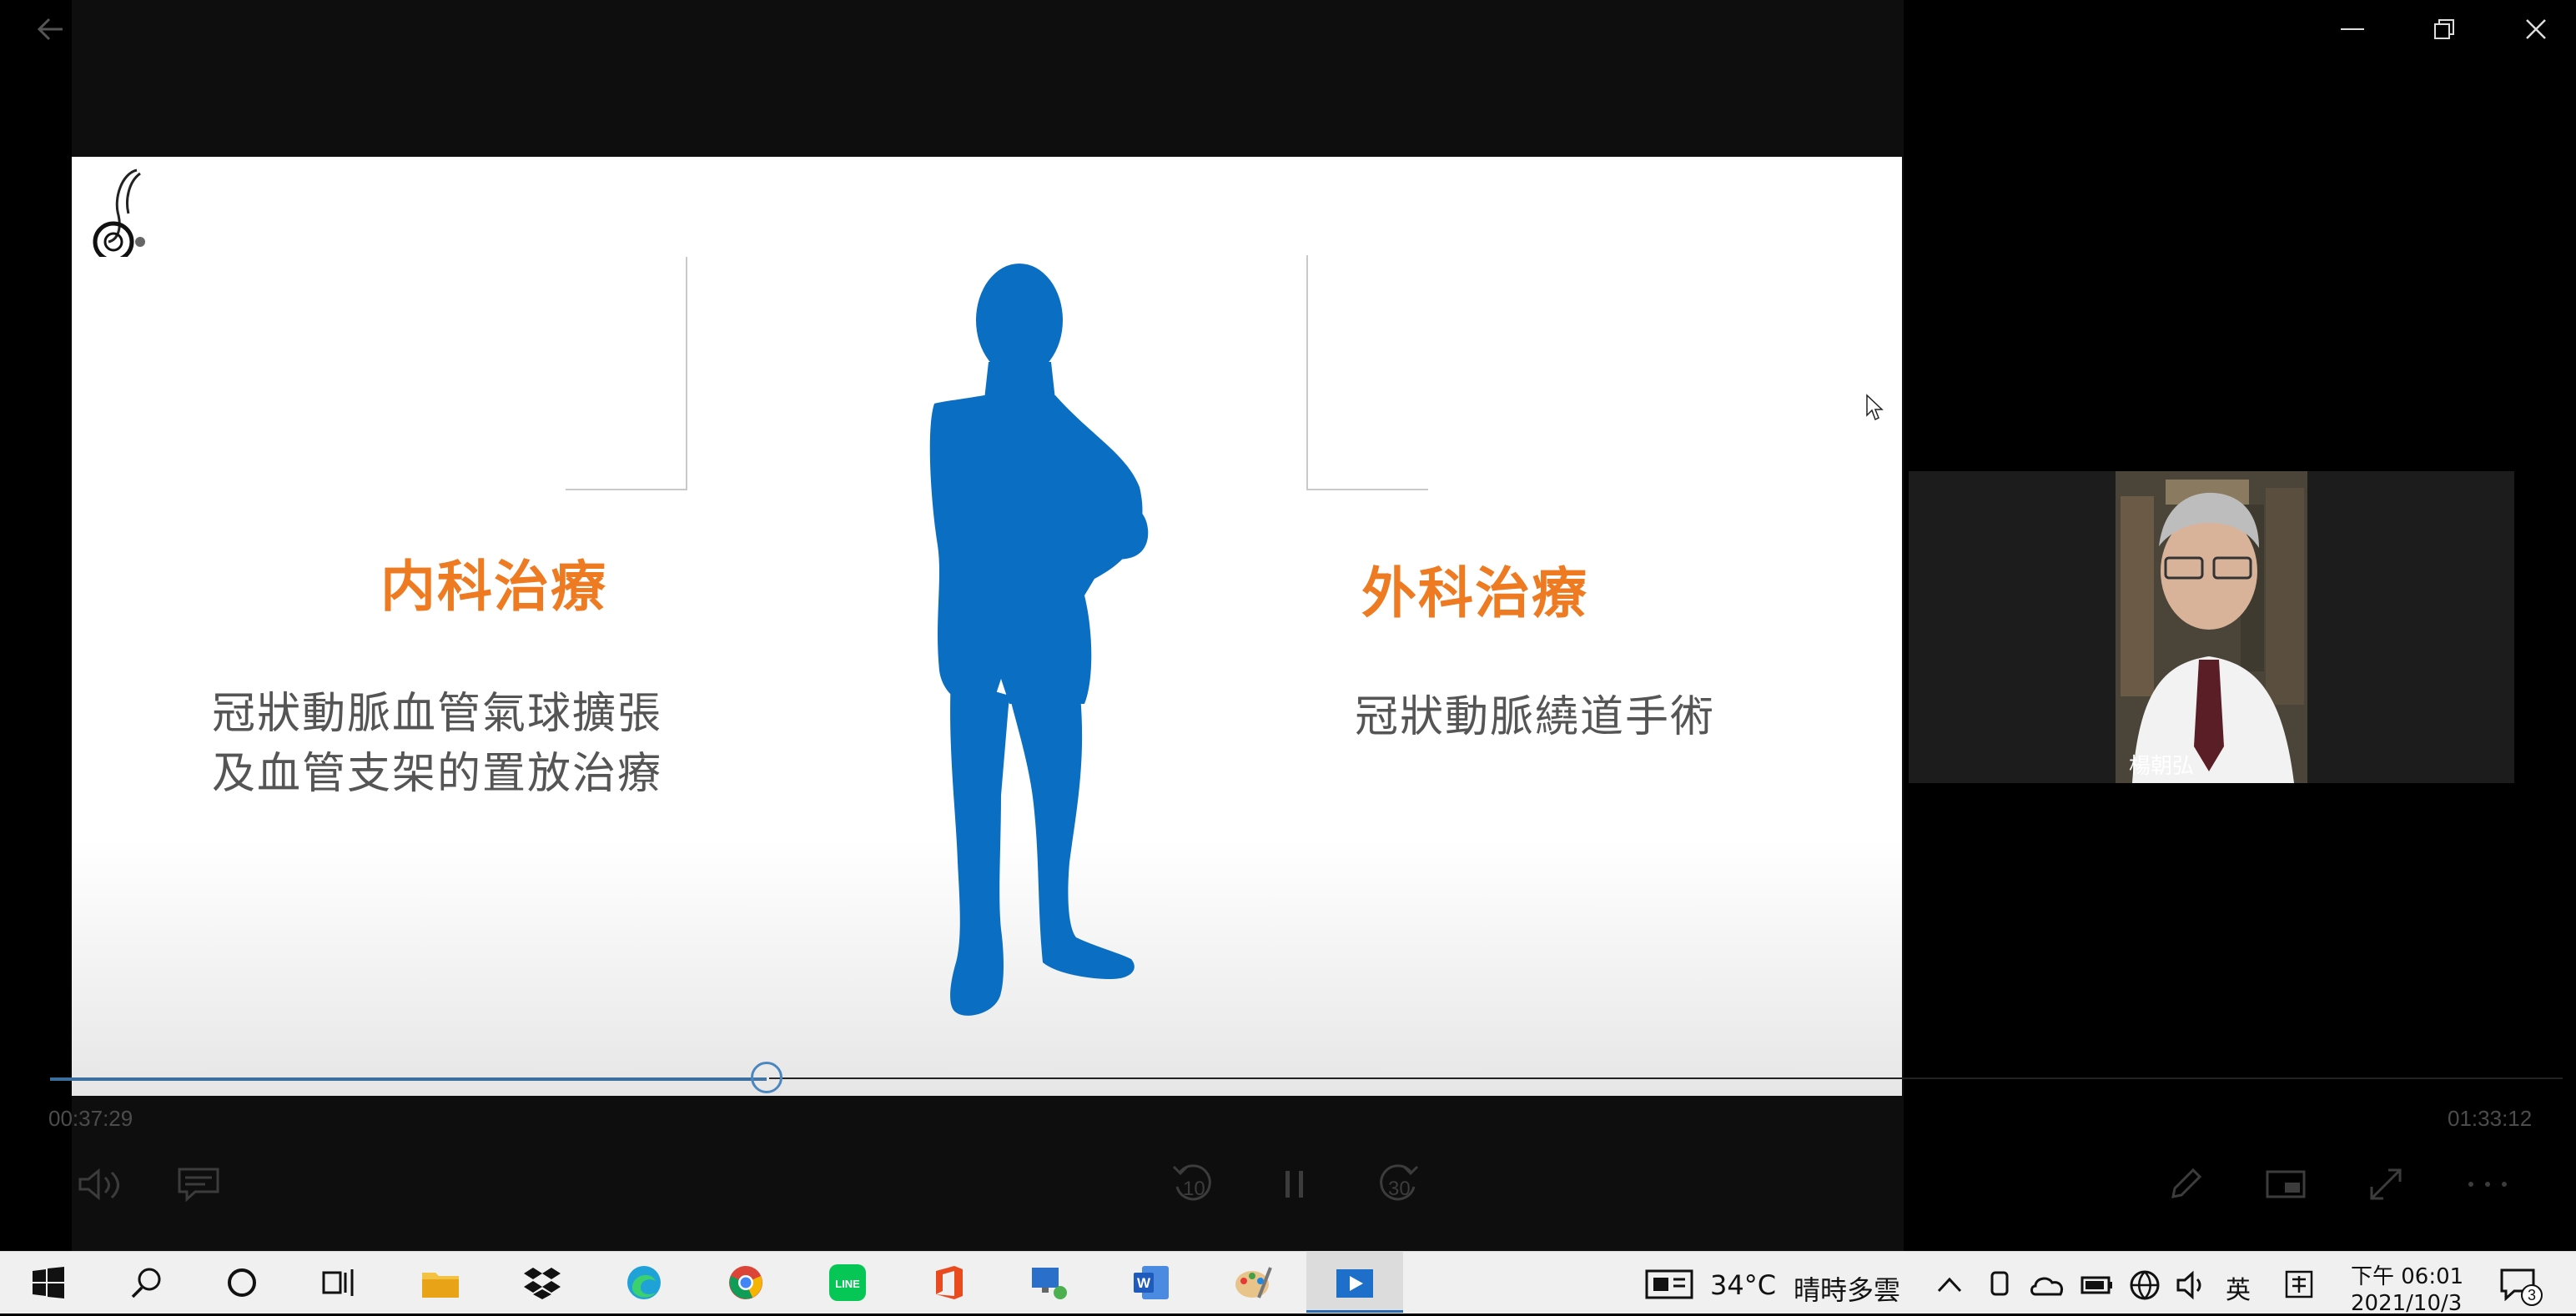 Image resolution: width=2576 pixels, height=1316 pixels. I want to click on decor-line-right-horizontal, so click(1367, 489).